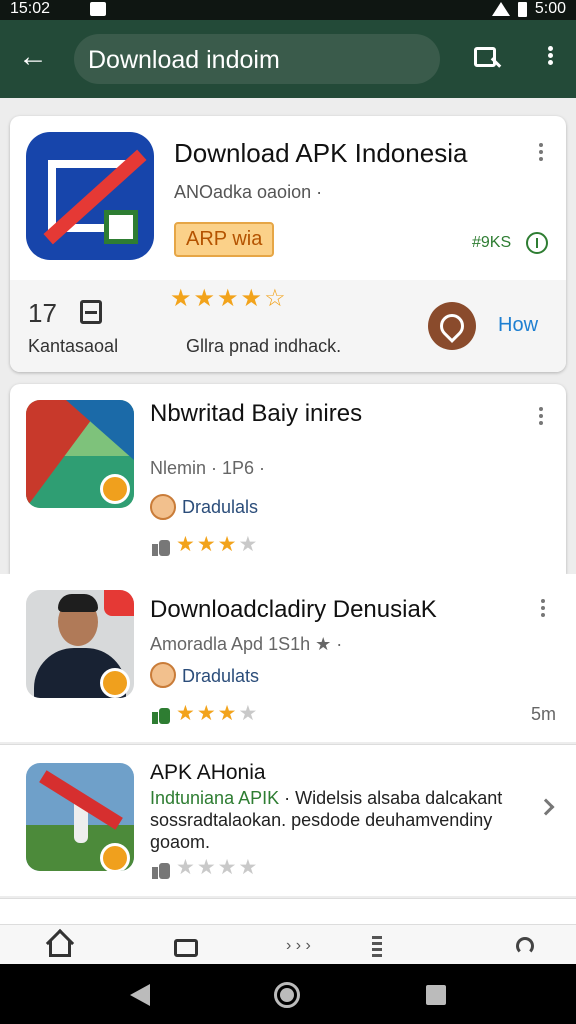 The height and width of the screenshot is (1024, 576). Describe the element at coordinates (60, 943) in the screenshot. I see `home-icon` at that location.